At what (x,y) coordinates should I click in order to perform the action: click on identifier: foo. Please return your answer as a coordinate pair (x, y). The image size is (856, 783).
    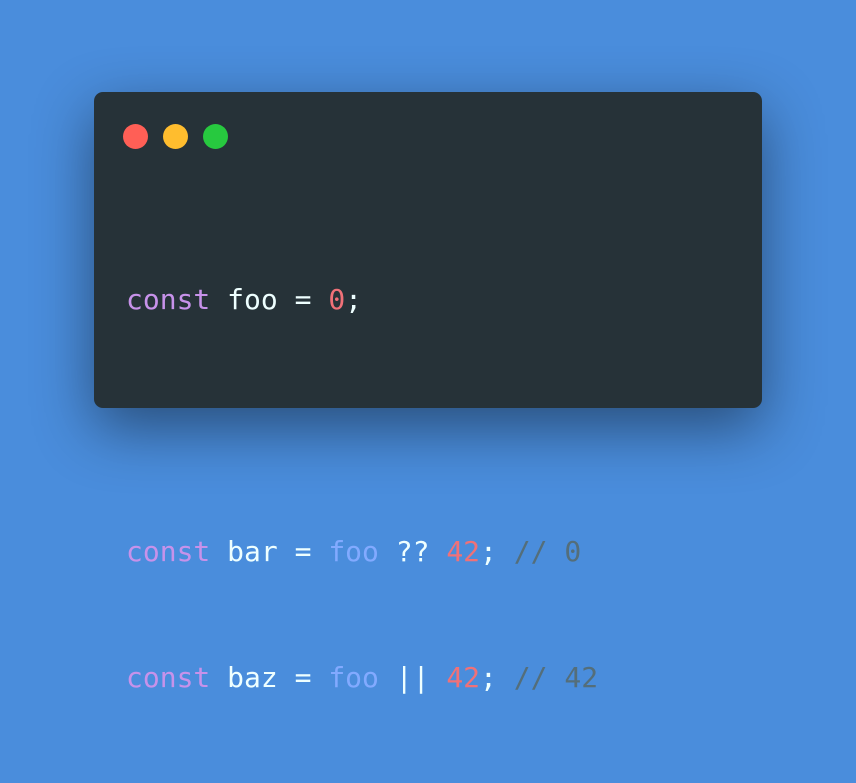
    Looking at the image, I should click on (252, 299).